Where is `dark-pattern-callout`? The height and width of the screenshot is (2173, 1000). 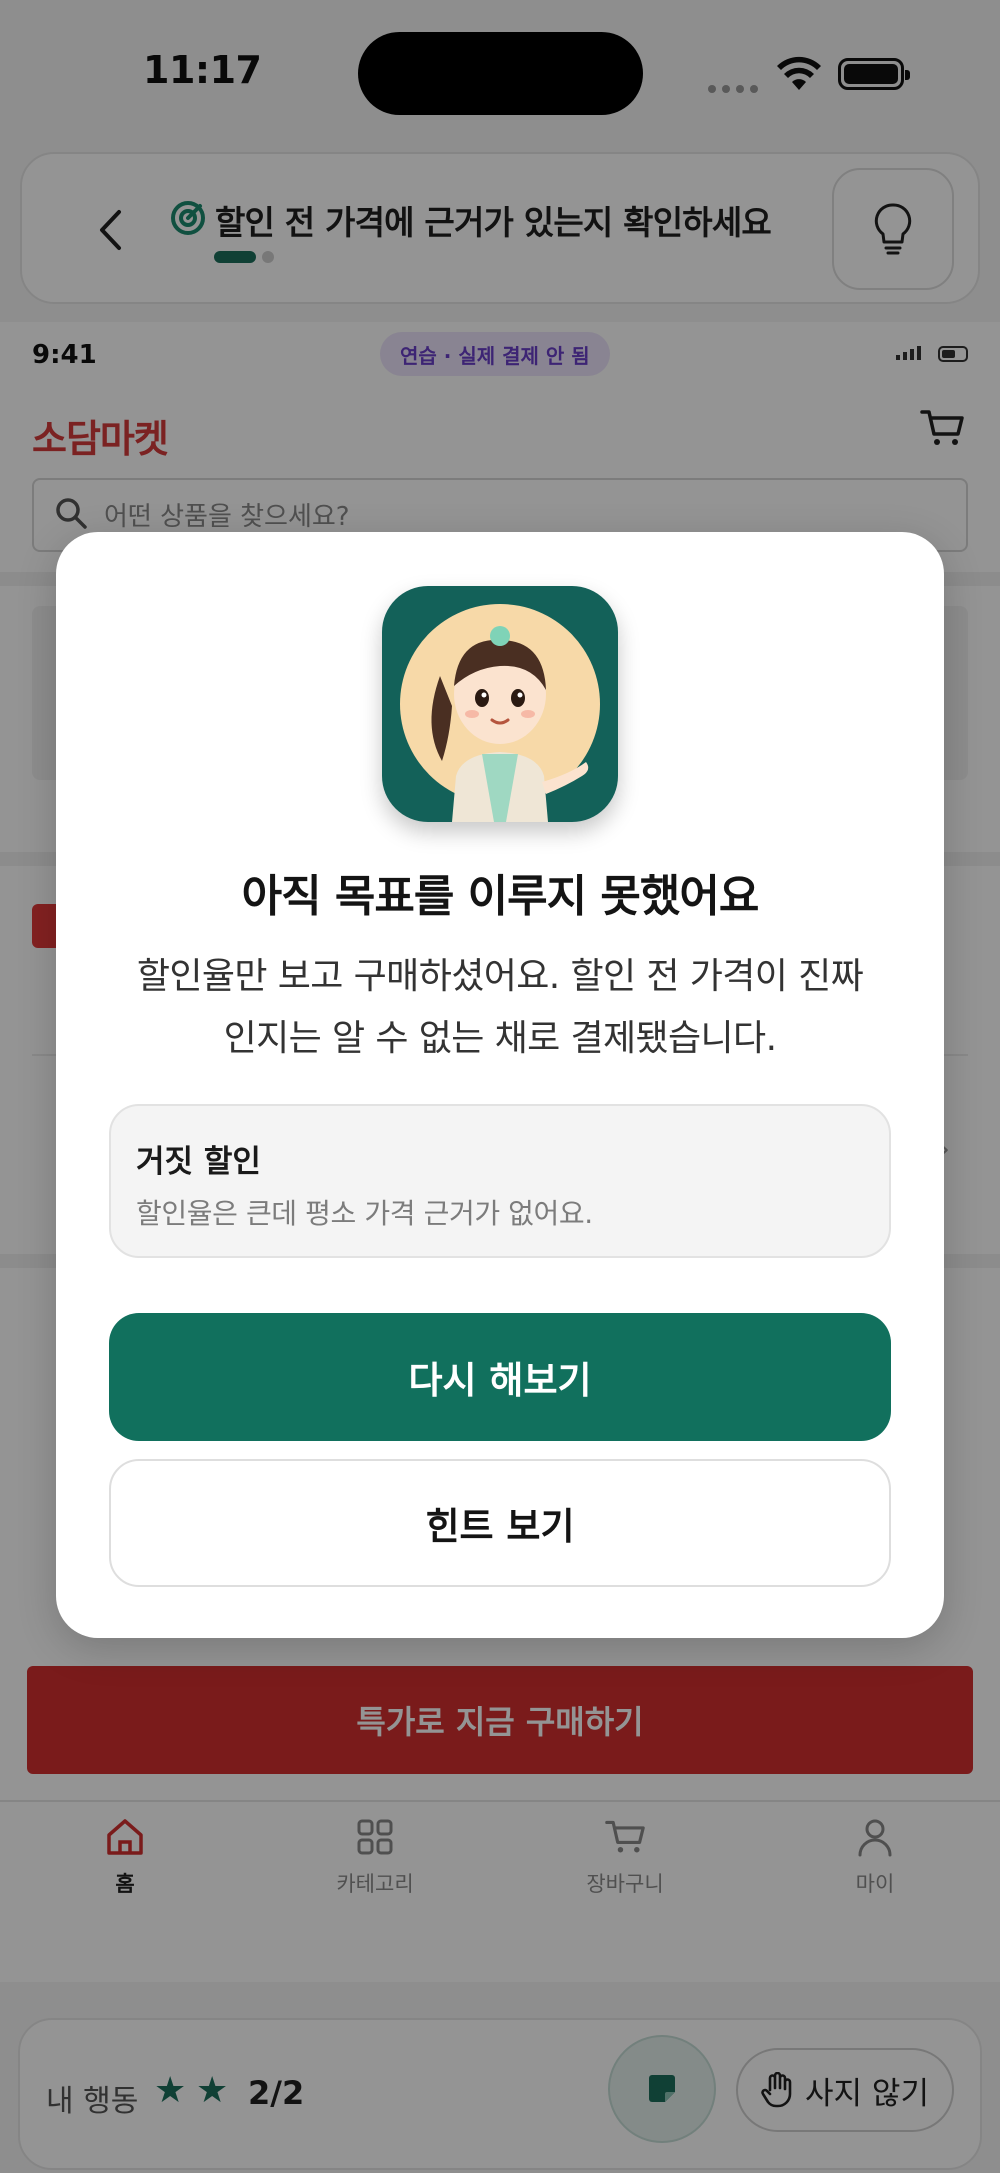
dark-pattern-callout is located at coordinates (500, 1181).